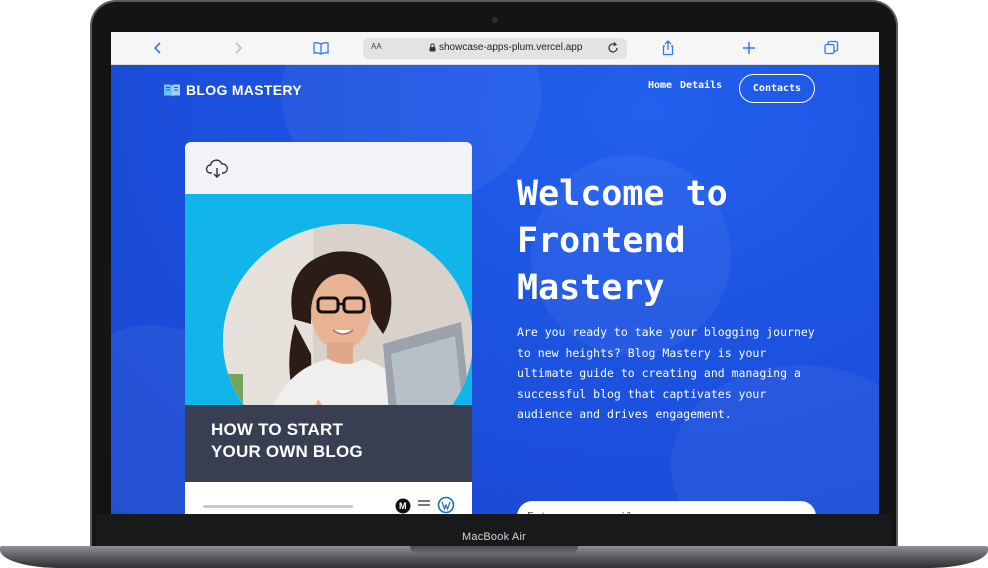  I want to click on card-title-band: HOW TO START YOUR OWN BLOG, so click(328, 443).